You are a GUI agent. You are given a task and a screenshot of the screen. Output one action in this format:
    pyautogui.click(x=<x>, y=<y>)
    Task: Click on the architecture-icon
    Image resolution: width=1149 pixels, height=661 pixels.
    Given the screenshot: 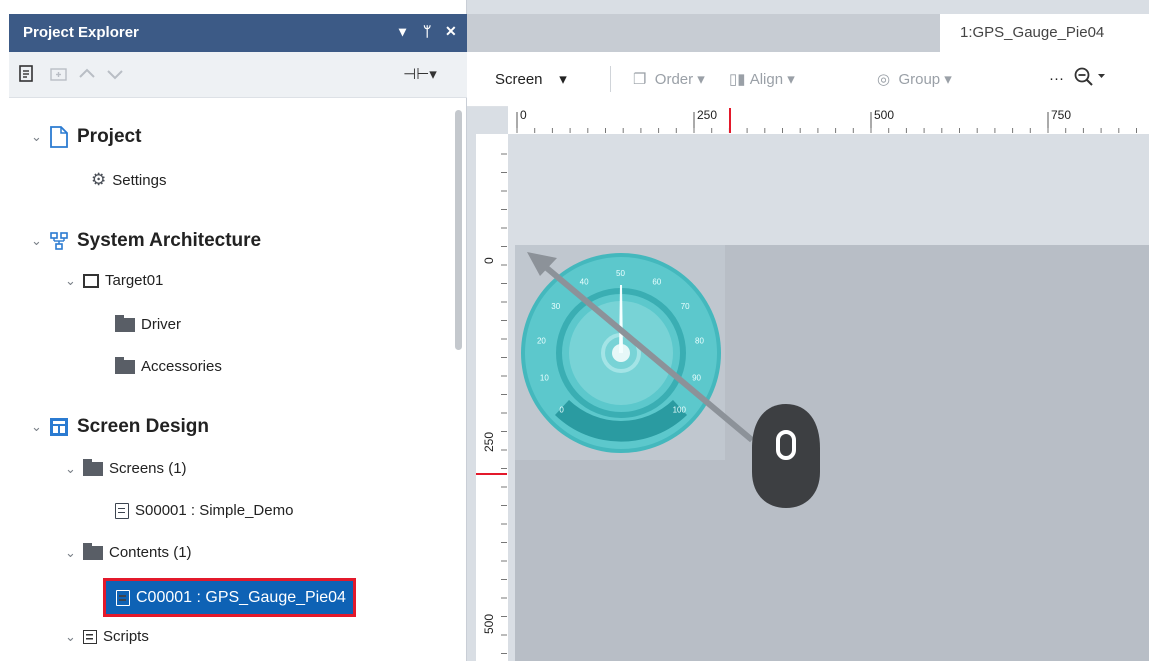 What is the action you would take?
    pyautogui.click(x=59, y=241)
    